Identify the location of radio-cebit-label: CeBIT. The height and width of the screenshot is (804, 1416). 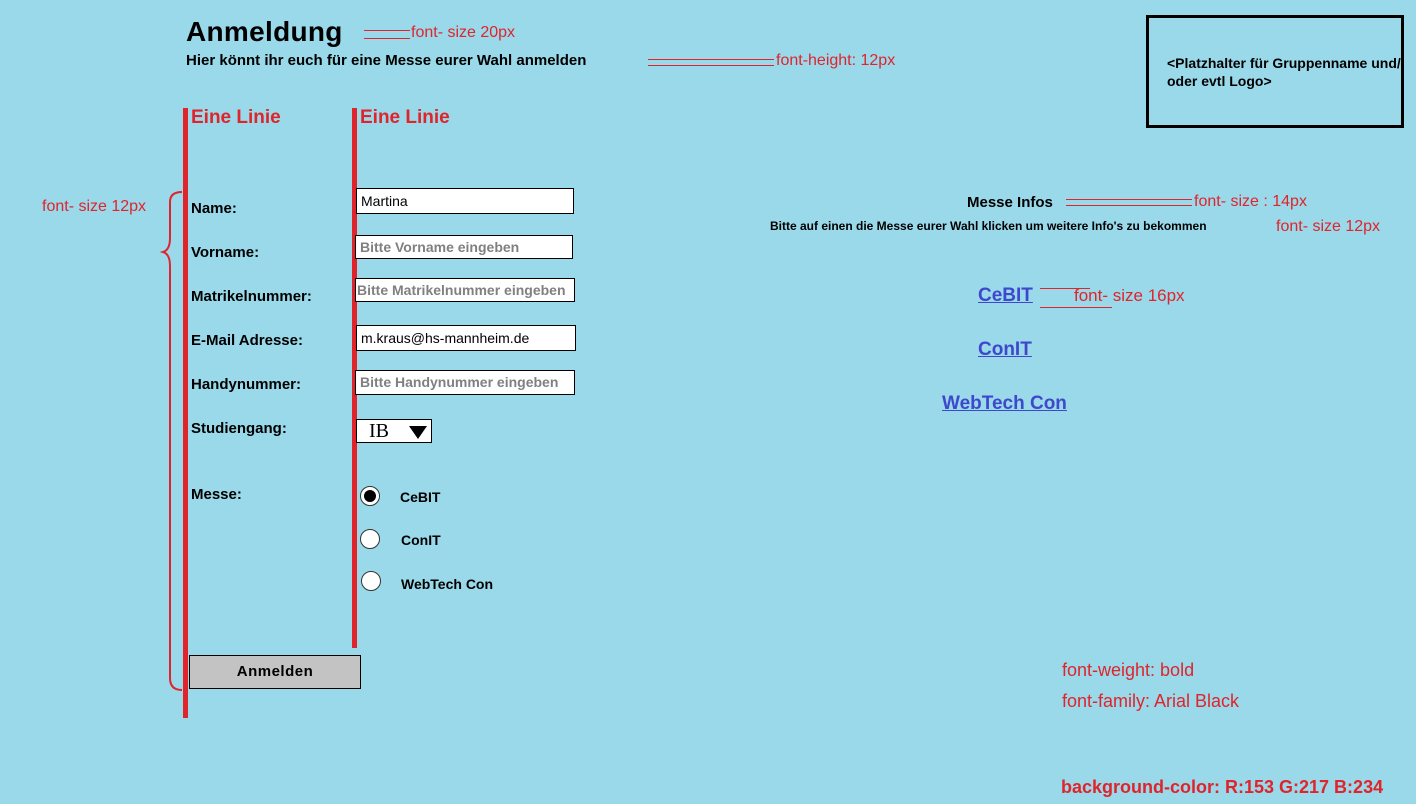
(420, 497).